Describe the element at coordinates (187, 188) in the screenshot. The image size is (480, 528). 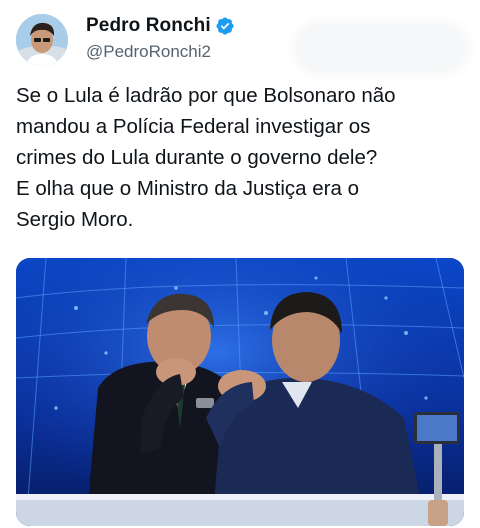
I see `tweet-line: E olha que o Ministro da Justiça era o` at that location.